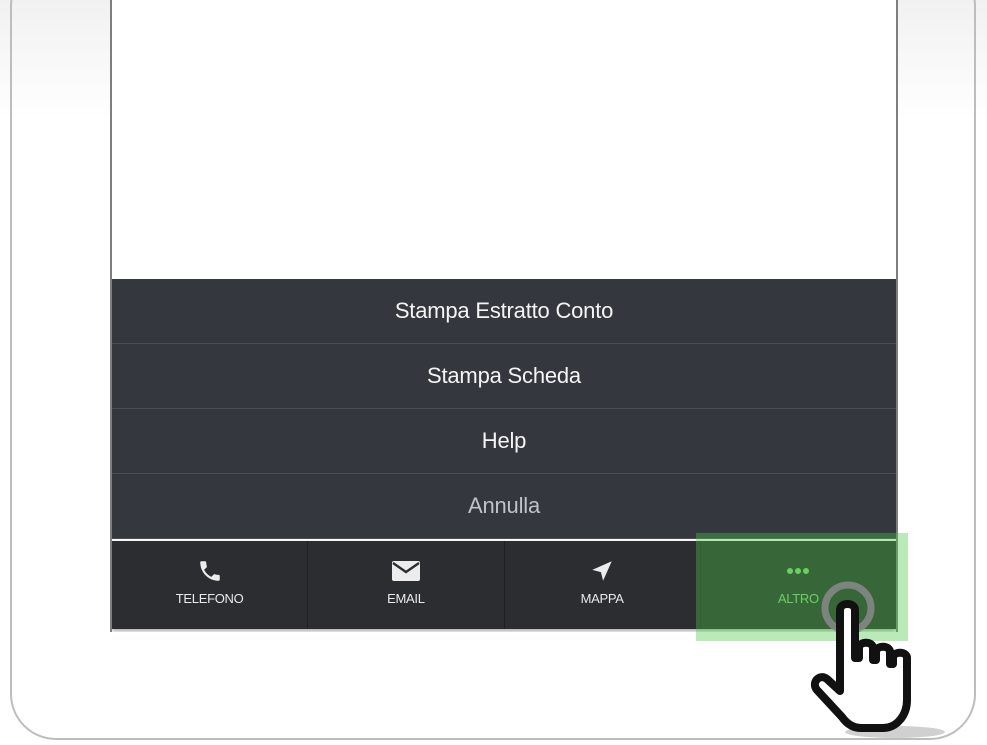  Describe the element at coordinates (210, 571) in the screenshot. I see `phone-icon` at that location.